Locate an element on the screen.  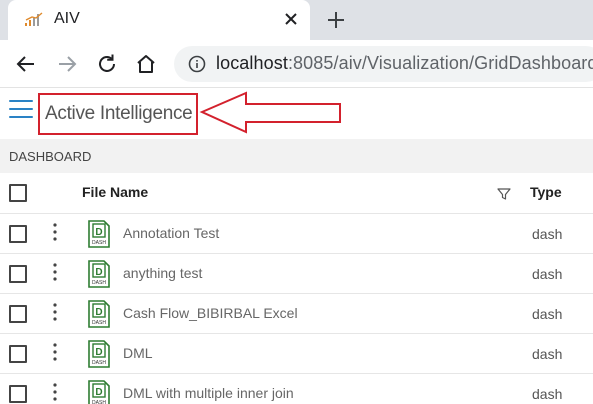
app-brand-title: Active Intelligence is located at coordinates (119, 113).